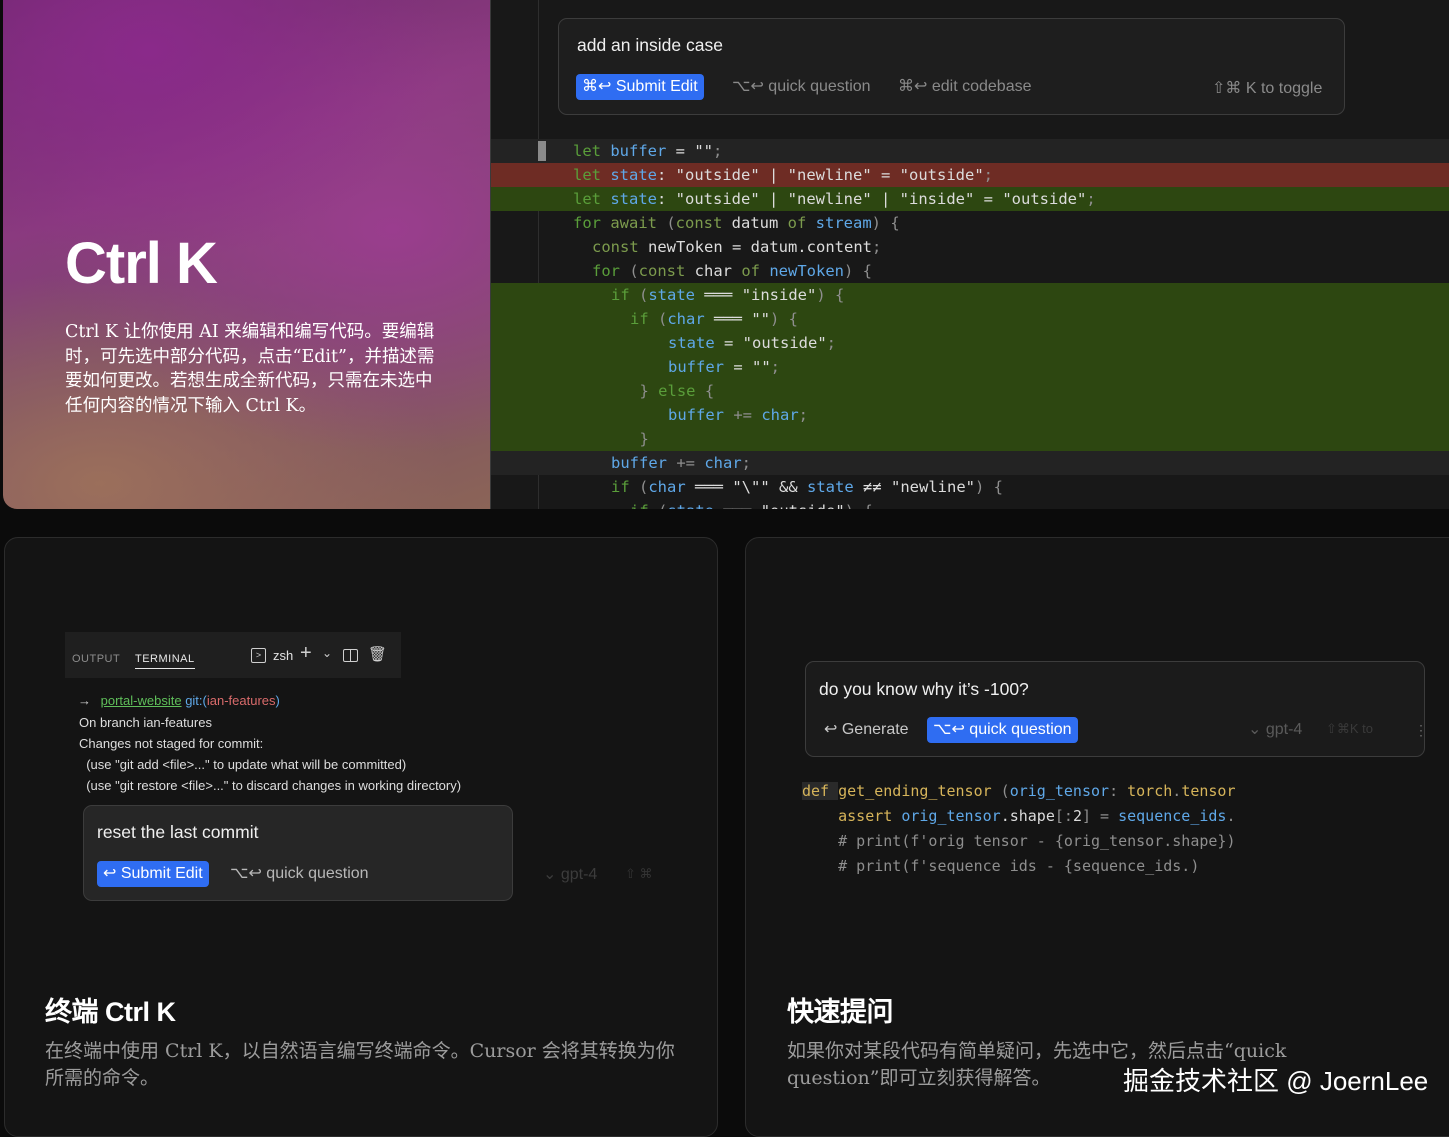 Image resolution: width=1449 pixels, height=1137 pixels. What do you see at coordinates (377, 654) in the screenshot?
I see `trash-icon: 🗑` at bounding box center [377, 654].